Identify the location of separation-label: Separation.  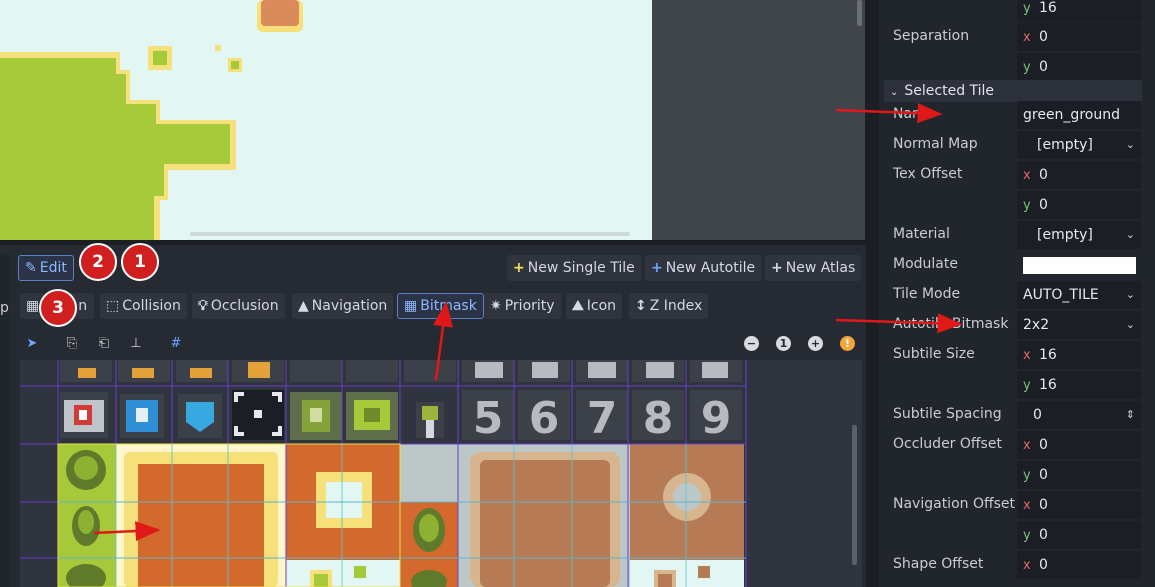
(931, 36).